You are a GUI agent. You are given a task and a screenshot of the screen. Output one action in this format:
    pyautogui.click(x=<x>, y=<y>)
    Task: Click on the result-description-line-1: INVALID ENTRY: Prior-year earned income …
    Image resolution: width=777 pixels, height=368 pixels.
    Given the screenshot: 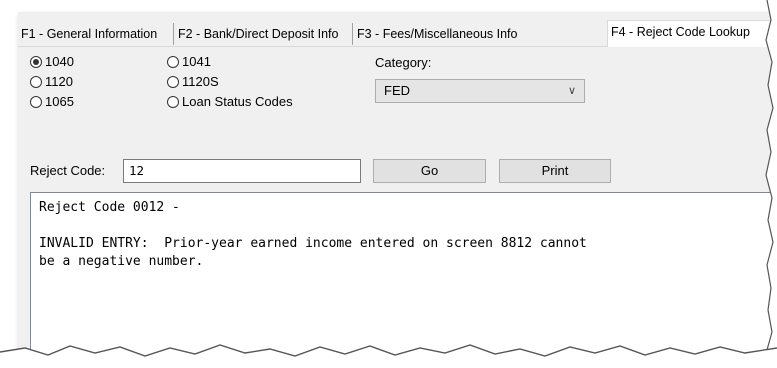 What is the action you would take?
    pyautogui.click(x=313, y=243)
    